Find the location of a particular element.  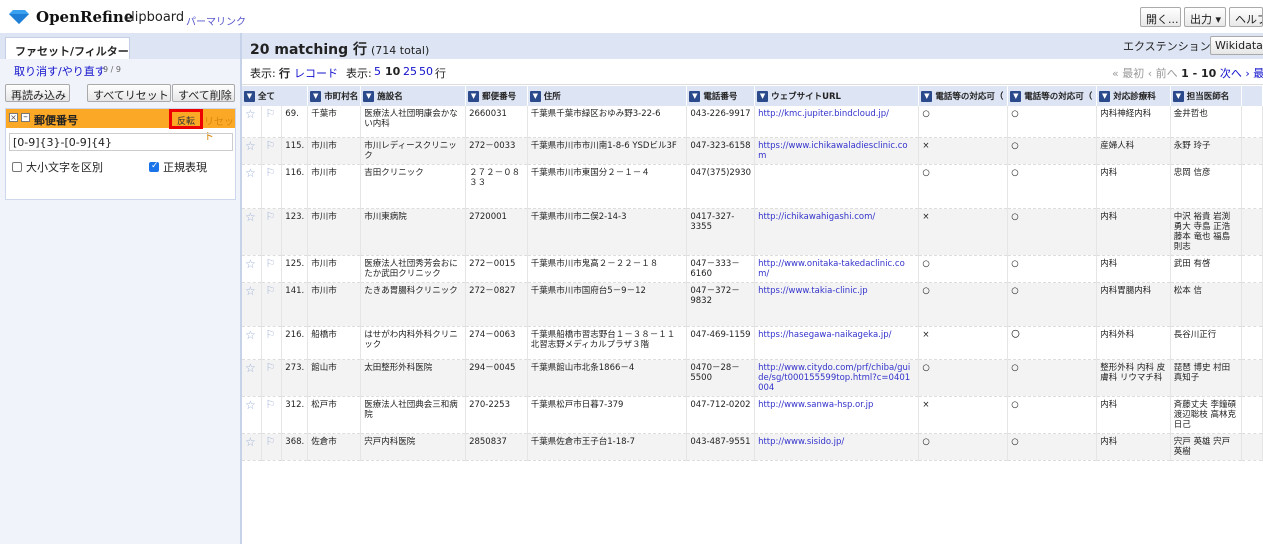

department-cell: 内科胃腸内科 is located at coordinates (1133, 304).